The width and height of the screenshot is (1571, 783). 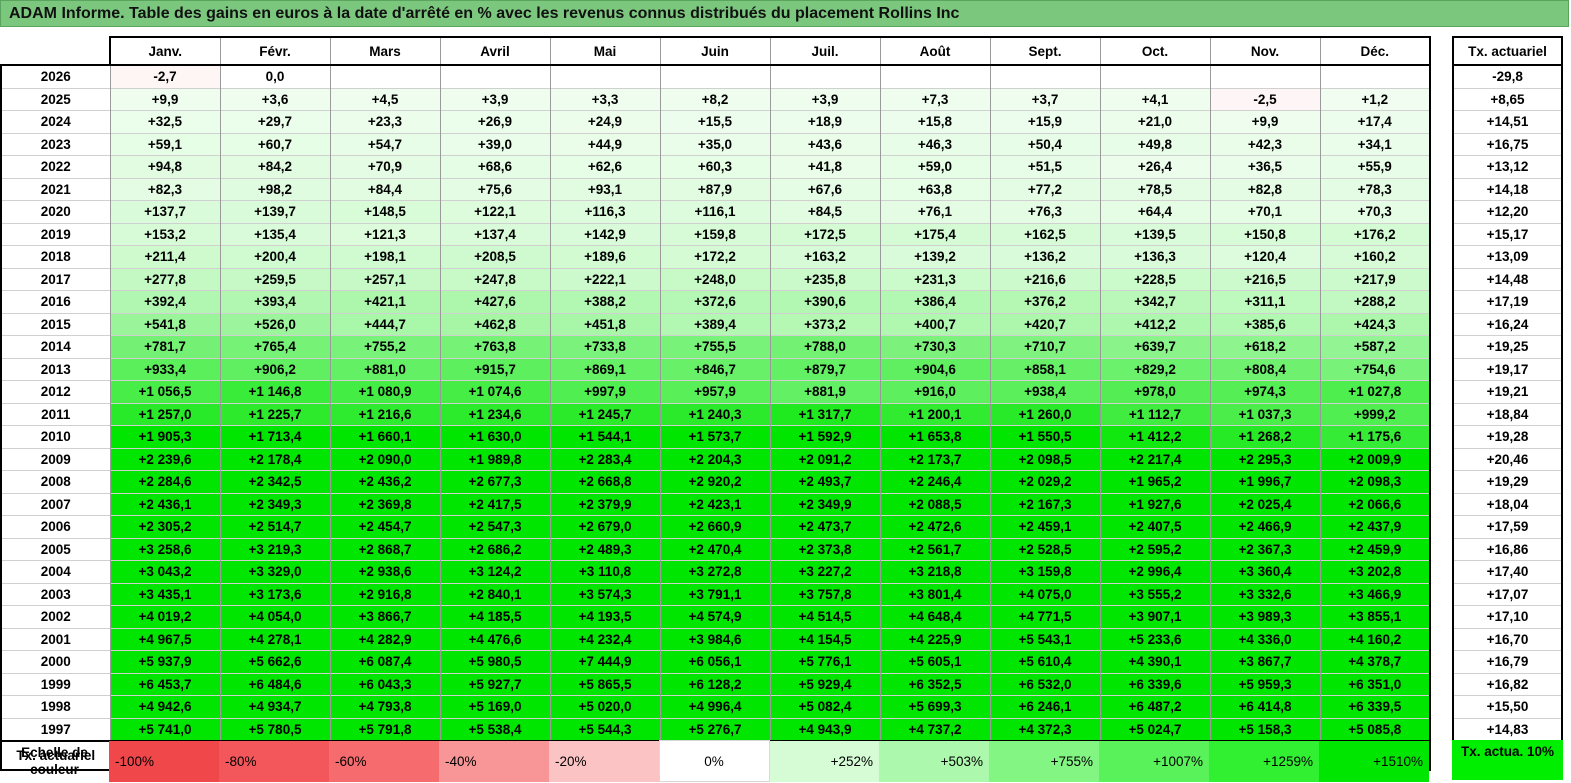 I want to click on gain-cell: +5 780,5, so click(x=274, y=729).